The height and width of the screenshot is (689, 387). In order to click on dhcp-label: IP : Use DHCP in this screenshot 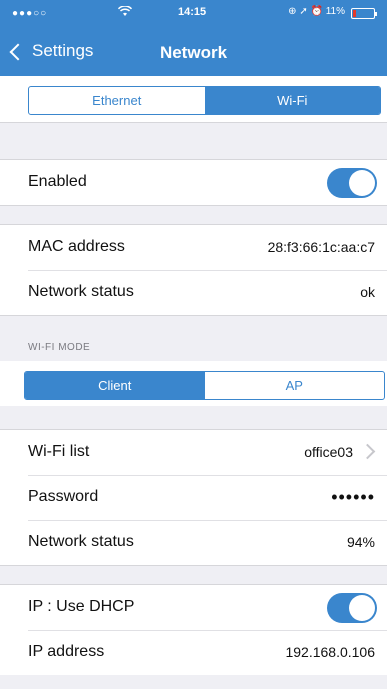, I will do `click(81, 606)`.